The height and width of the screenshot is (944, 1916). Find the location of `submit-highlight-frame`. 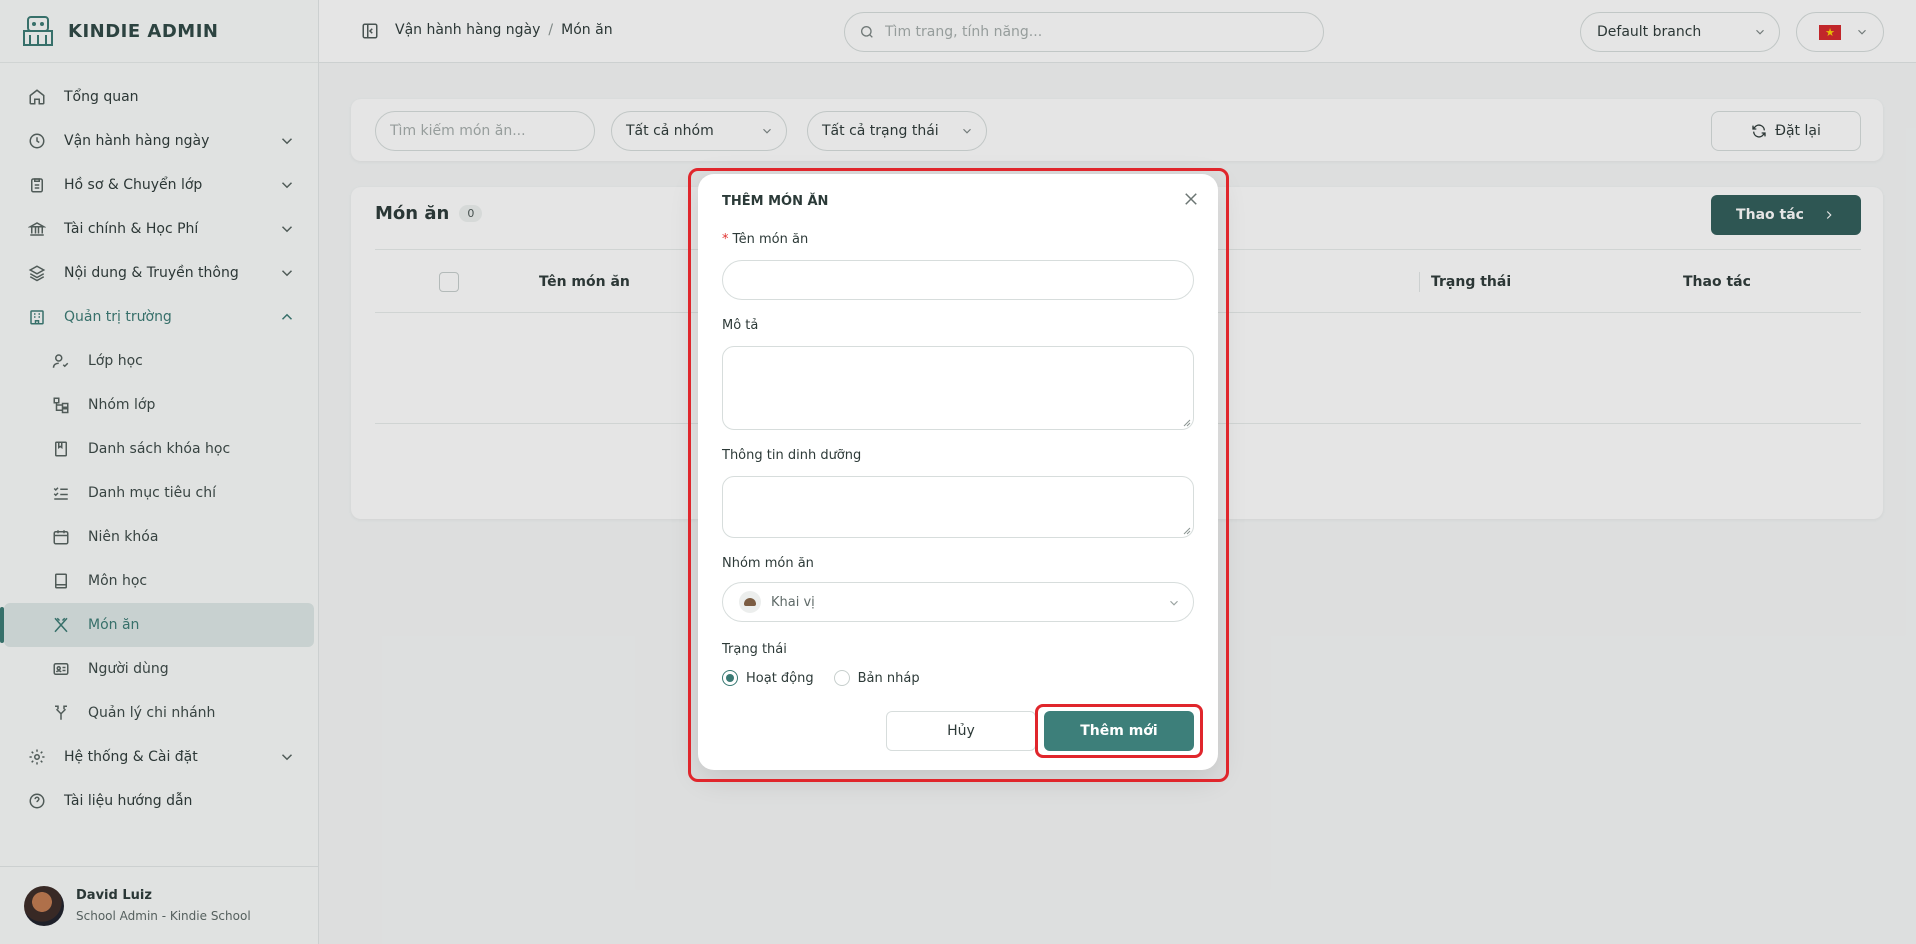

submit-highlight-frame is located at coordinates (1119, 731).